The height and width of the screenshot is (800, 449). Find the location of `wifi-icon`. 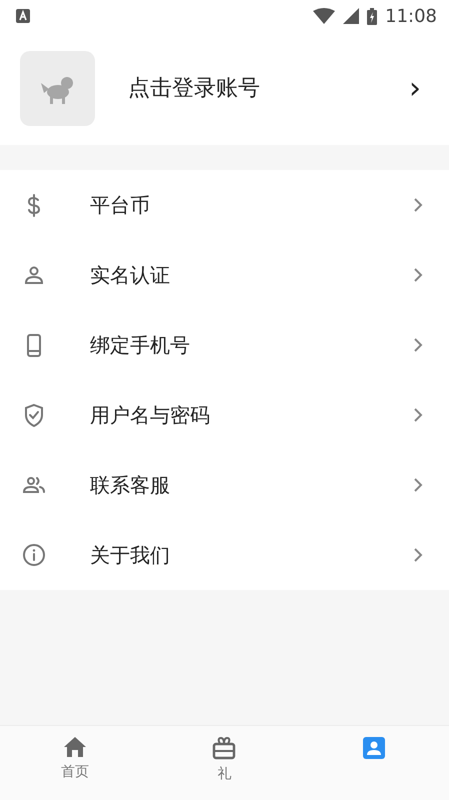

wifi-icon is located at coordinates (324, 16).